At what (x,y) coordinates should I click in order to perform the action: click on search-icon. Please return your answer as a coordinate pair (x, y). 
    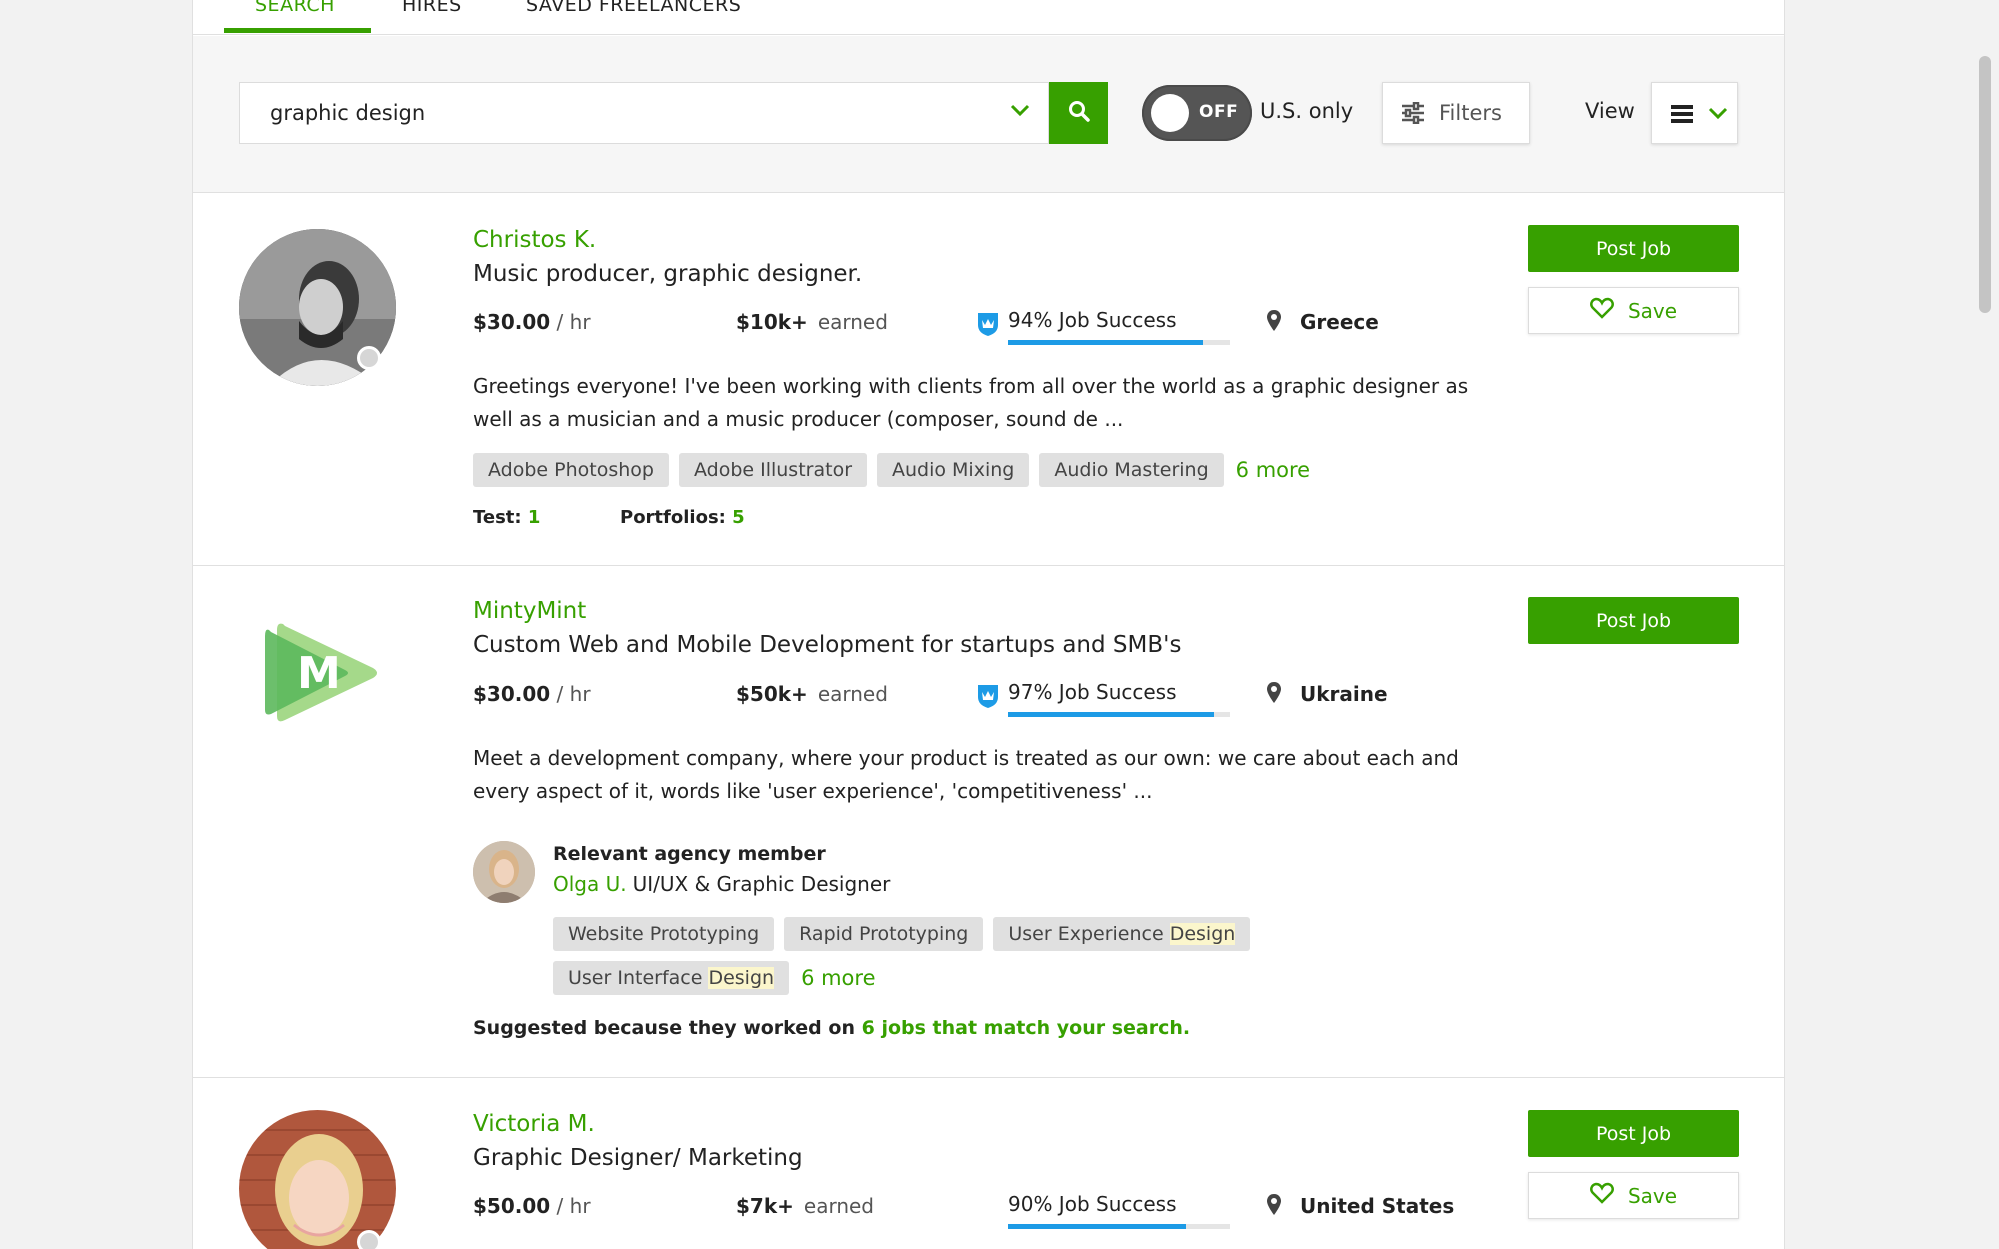
    Looking at the image, I should click on (1079, 113).